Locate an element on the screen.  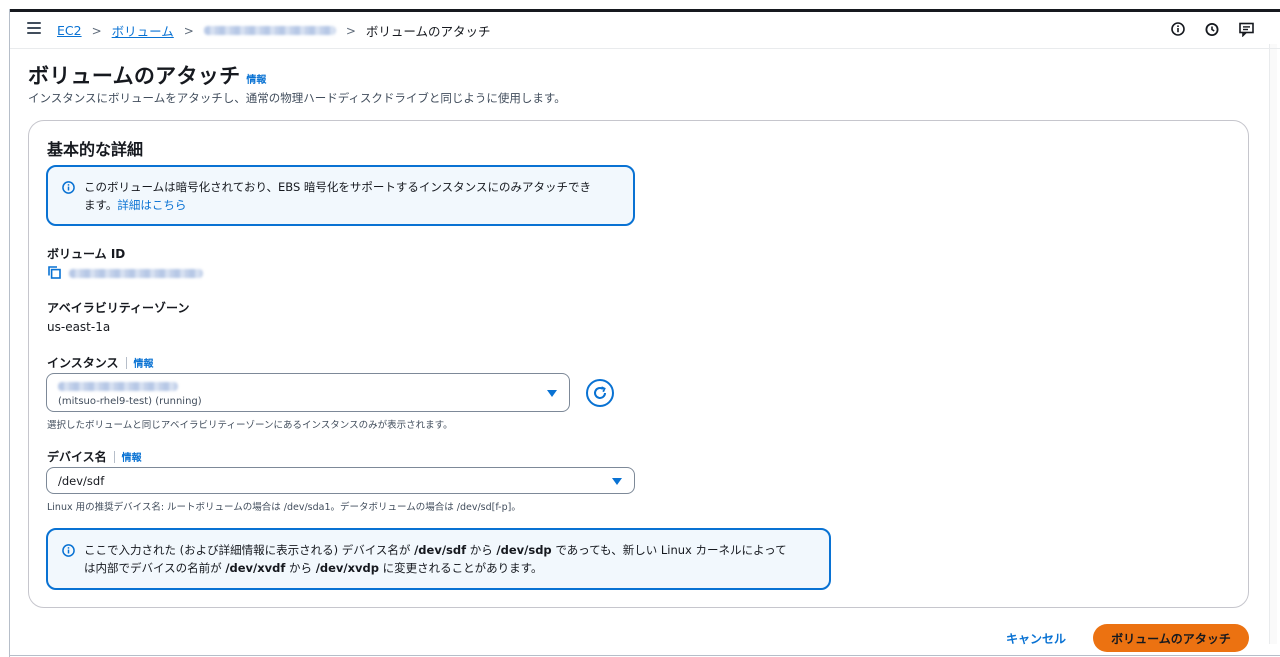
clock-history-icon is located at coordinates (1212, 29).